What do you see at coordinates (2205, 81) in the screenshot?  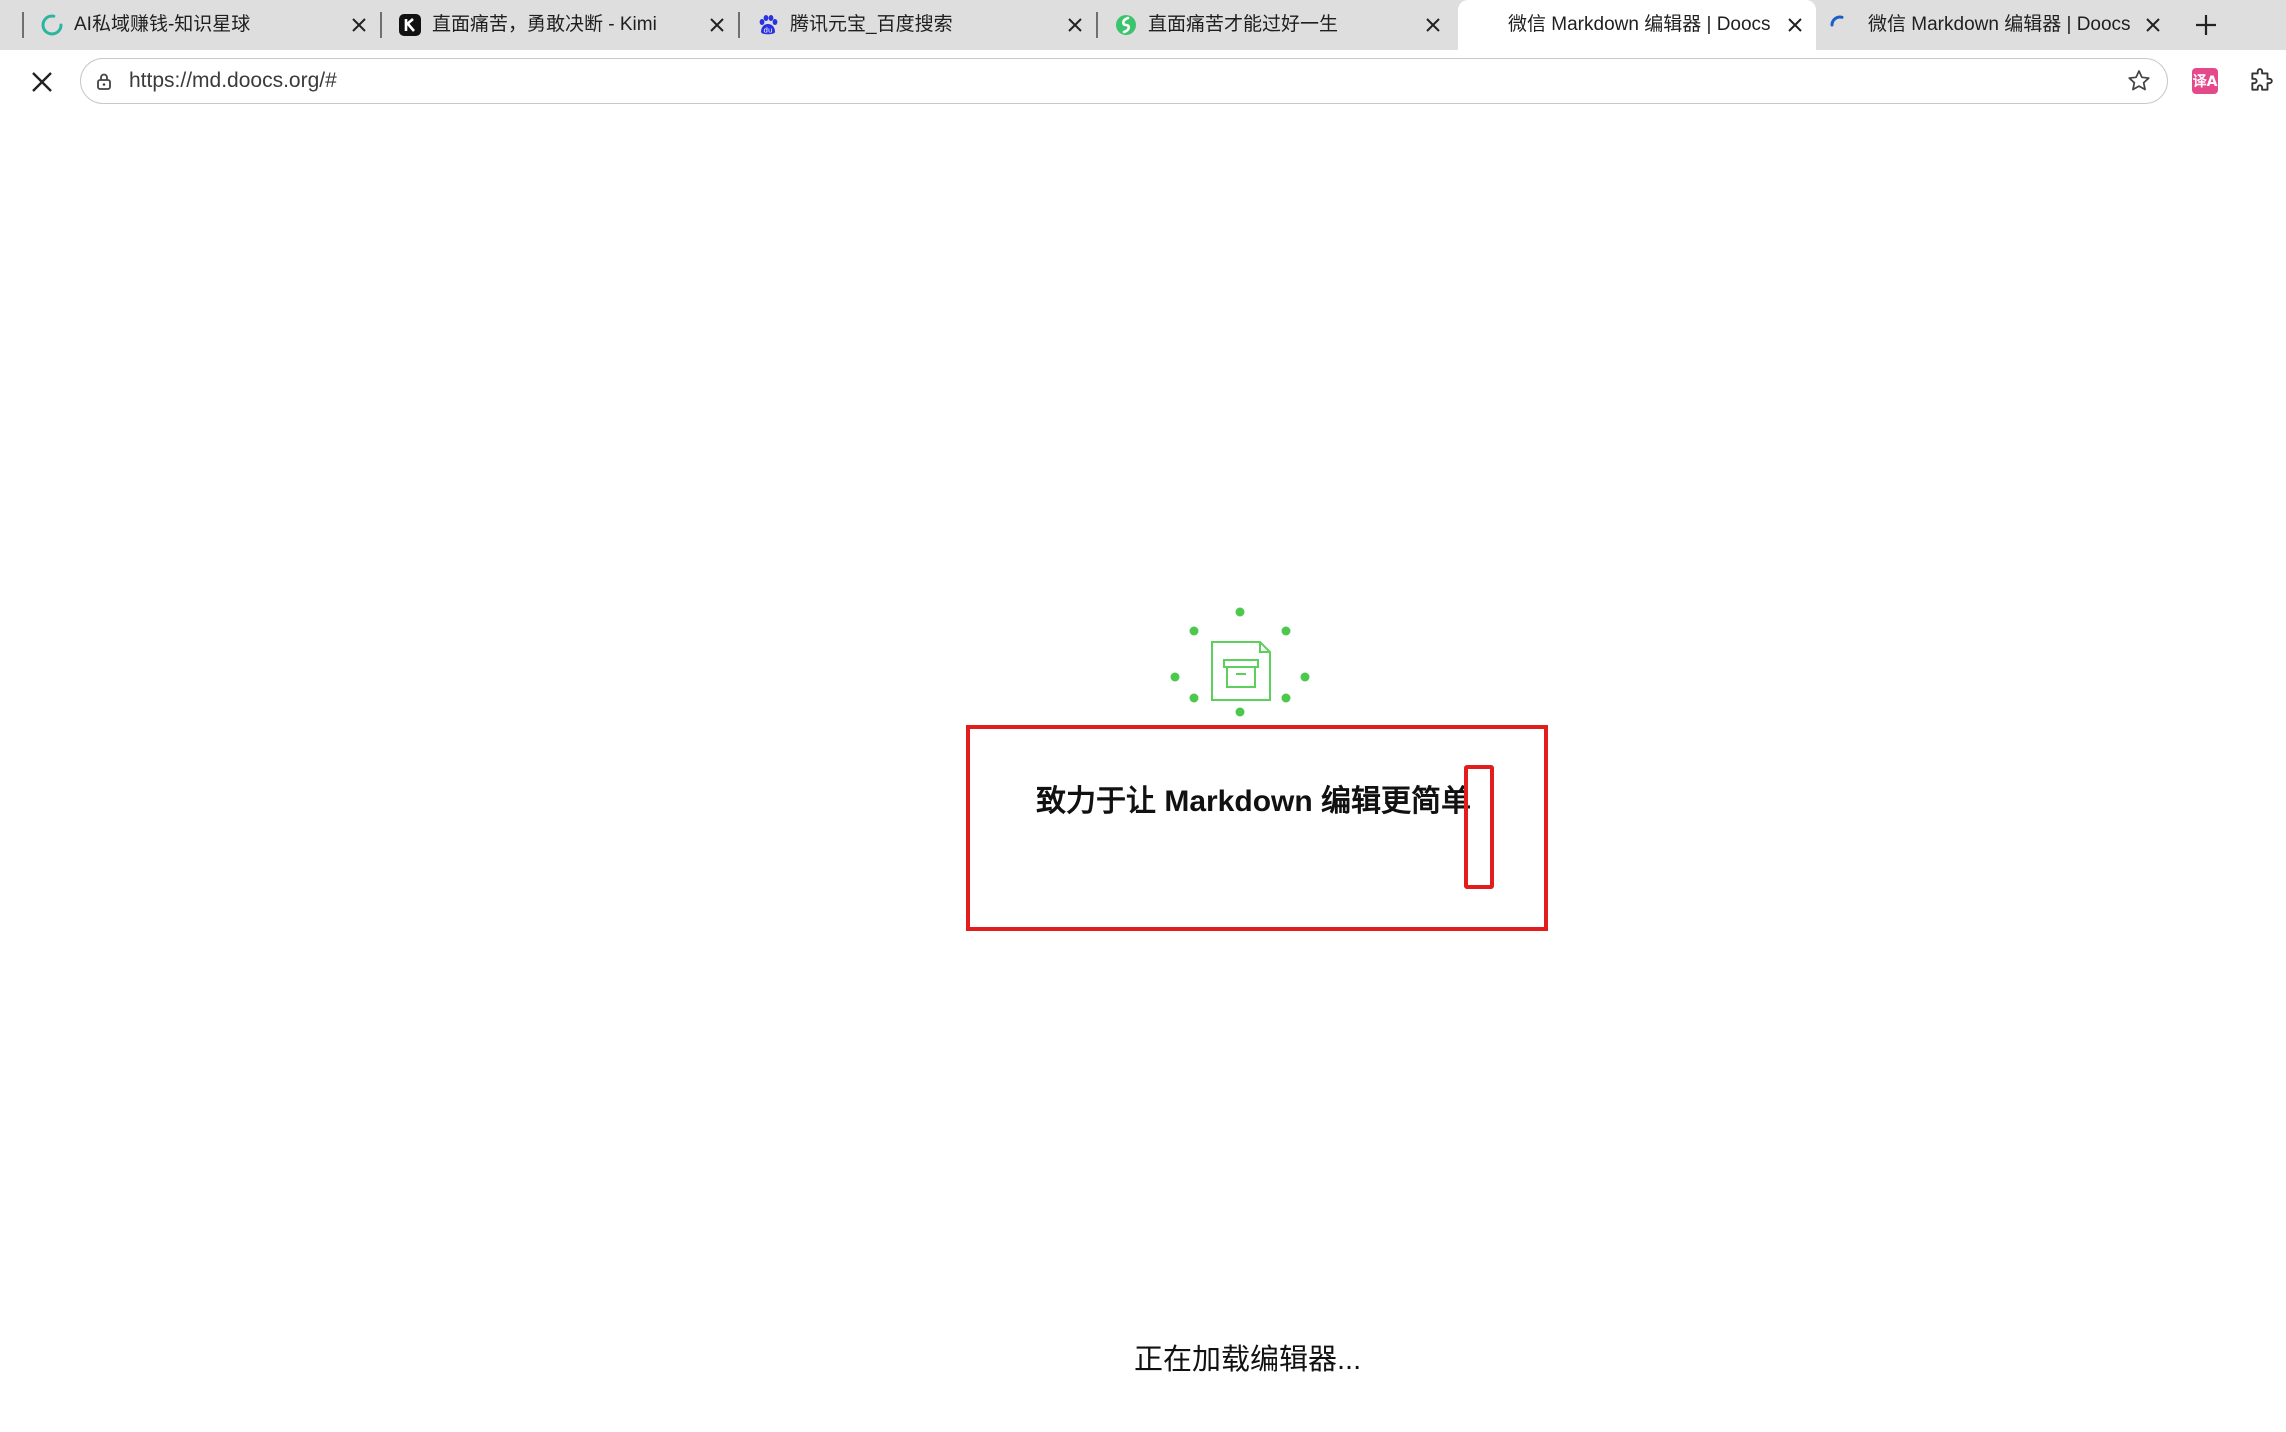 I see `translate-extension-icon: 译A` at bounding box center [2205, 81].